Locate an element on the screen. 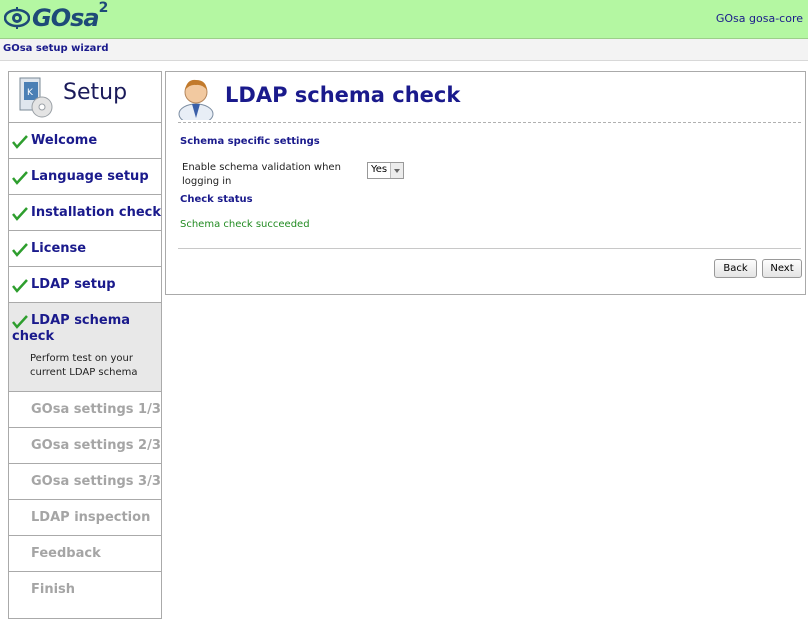 This screenshot has height=621, width=808. top-header: GOsa2 GOsa gosa-core is located at coordinates (404, 19).